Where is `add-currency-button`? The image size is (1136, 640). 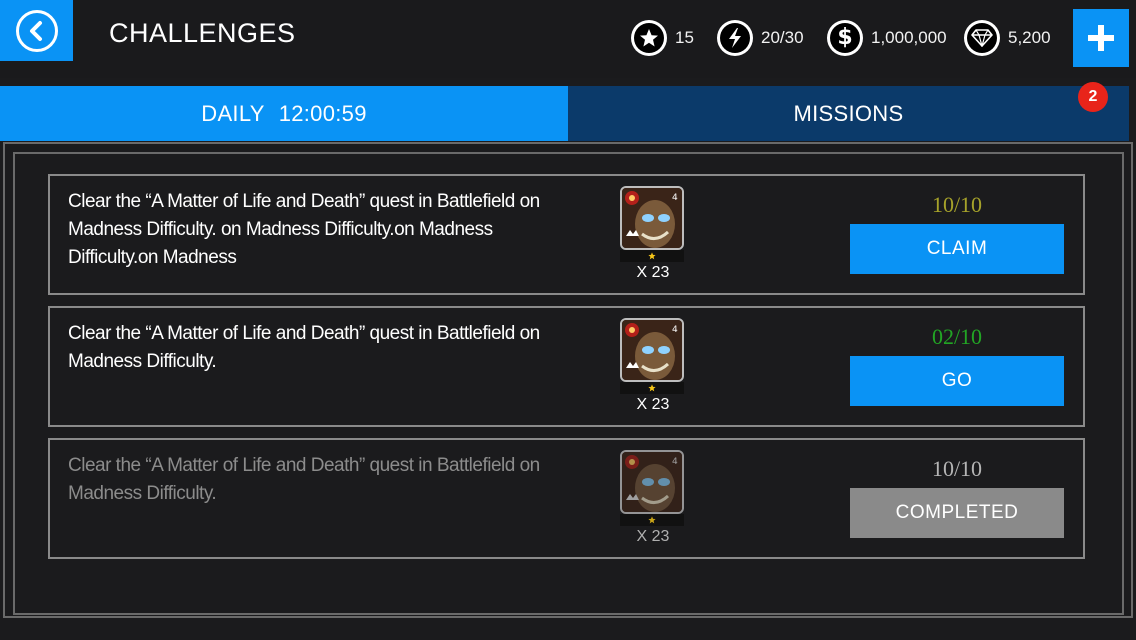
add-currency-button is located at coordinates (1101, 38).